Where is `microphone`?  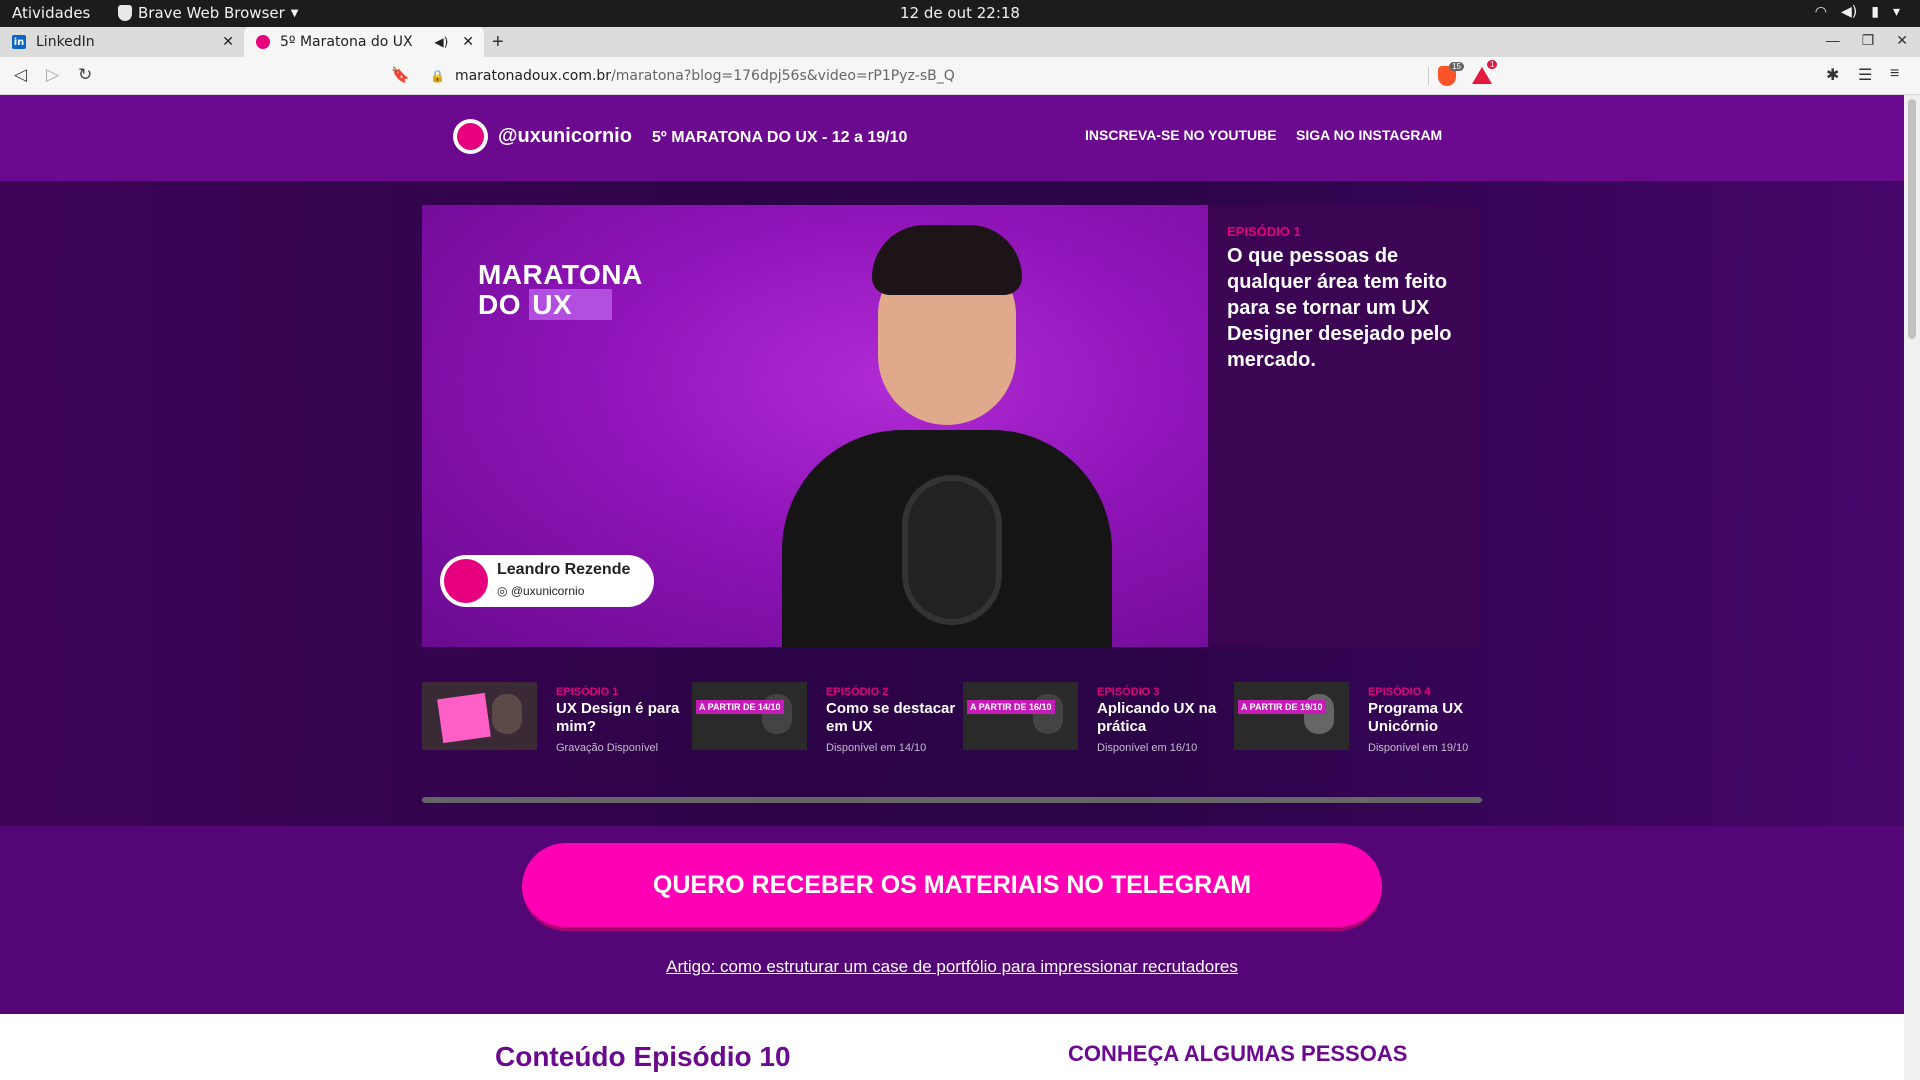 microphone is located at coordinates (952, 550).